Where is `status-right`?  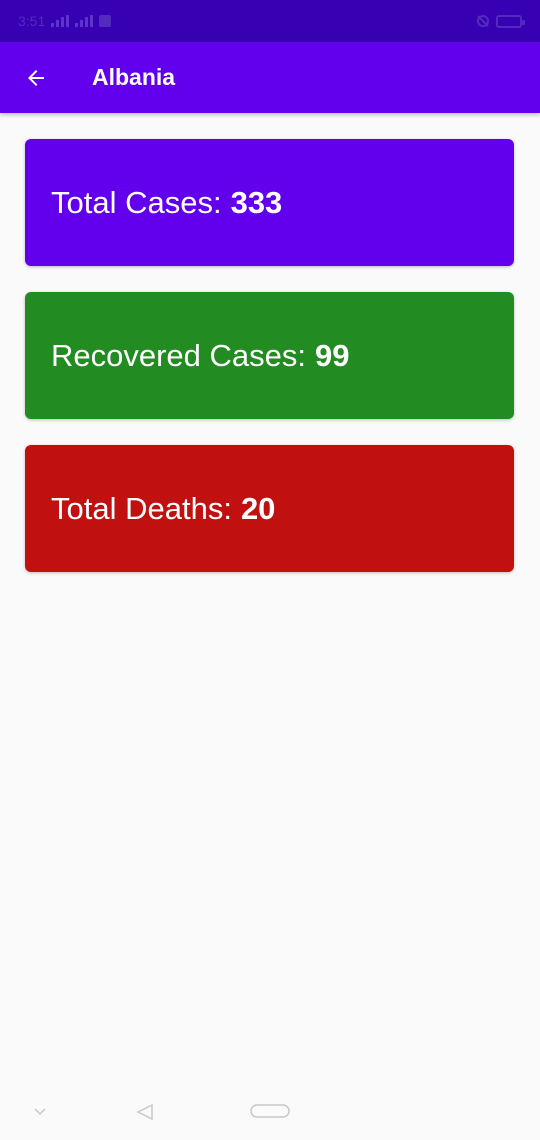
status-right is located at coordinates (500, 21).